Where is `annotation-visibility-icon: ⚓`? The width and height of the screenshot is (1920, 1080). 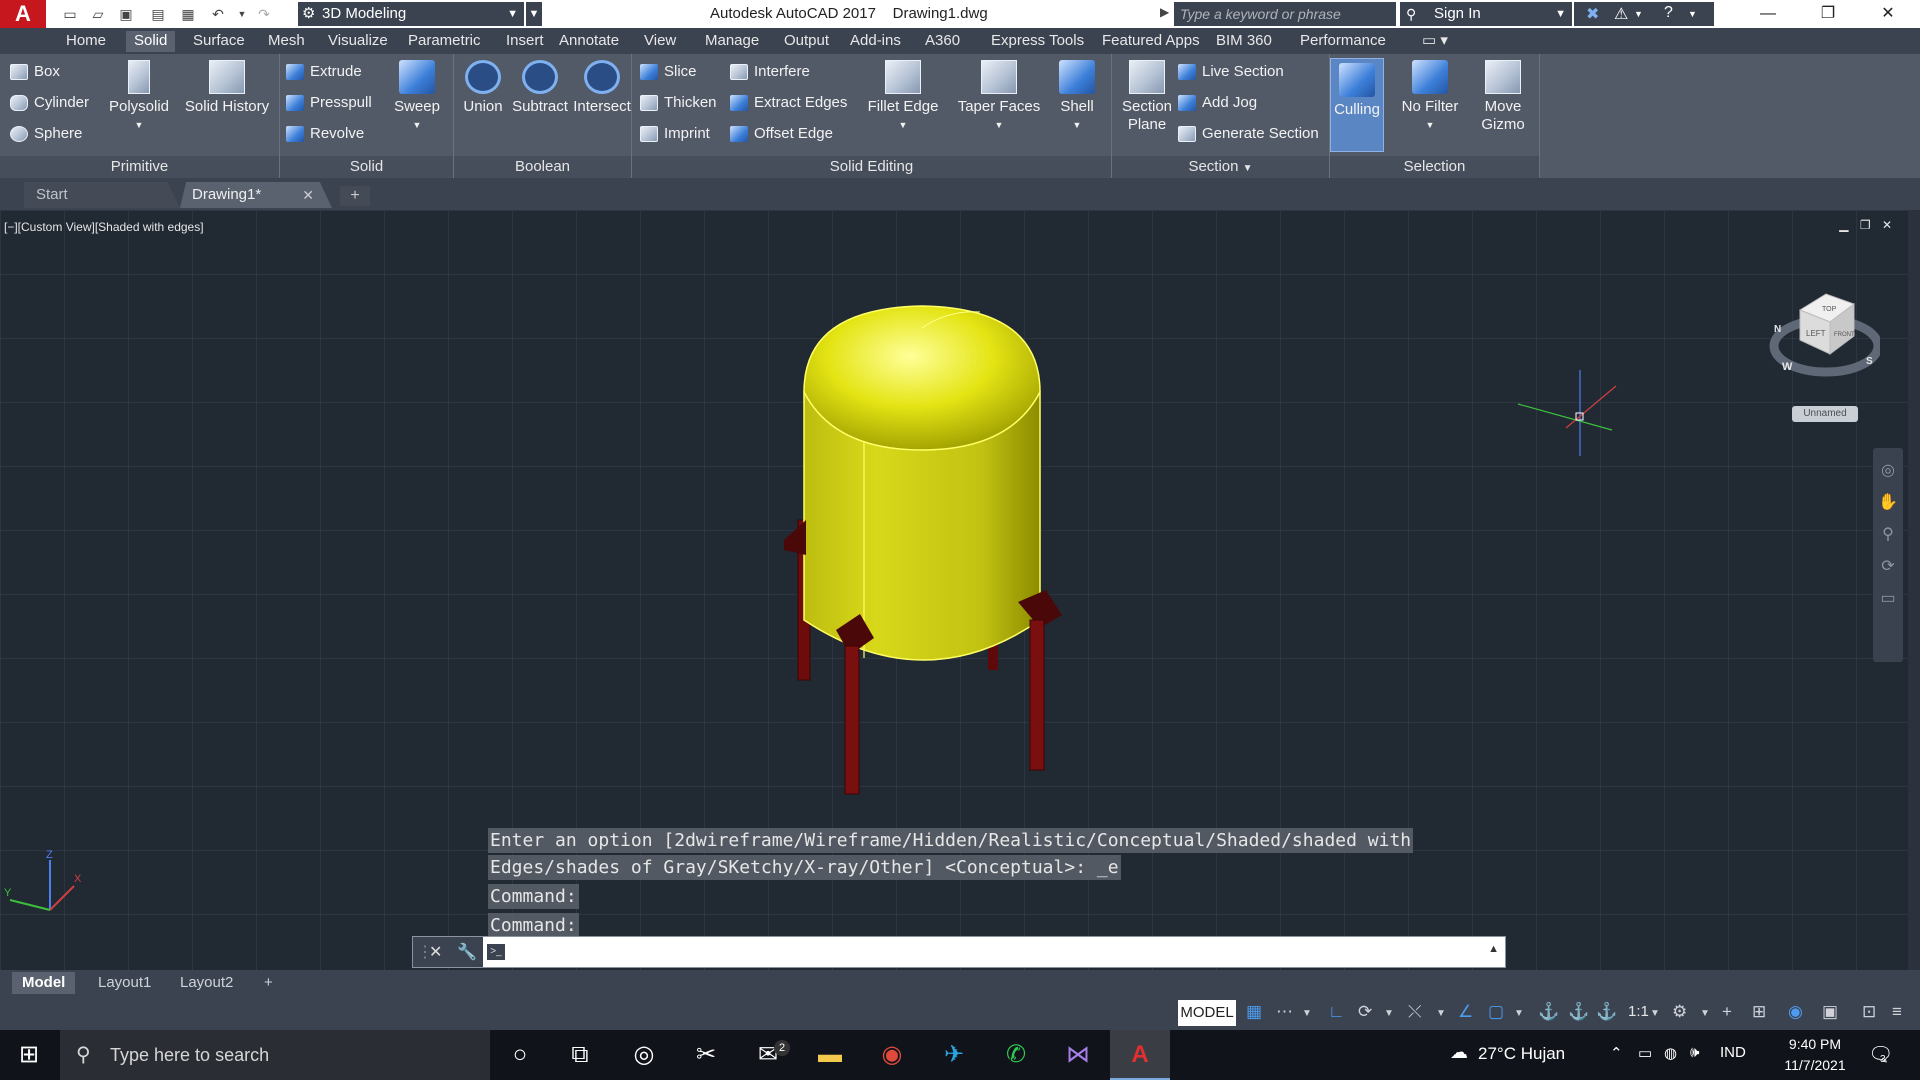 annotation-visibility-icon: ⚓ is located at coordinates (1548, 1012).